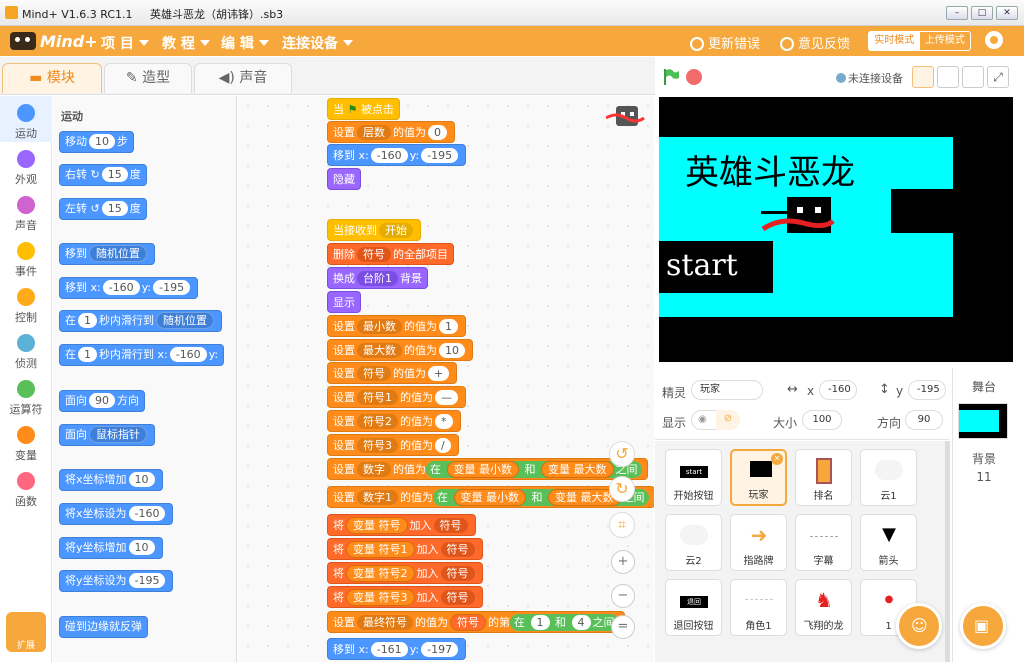 The height and width of the screenshot is (662, 1024). I want to click on block-goto-xy: 移到 x: -161 y: -197, so click(397, 649).